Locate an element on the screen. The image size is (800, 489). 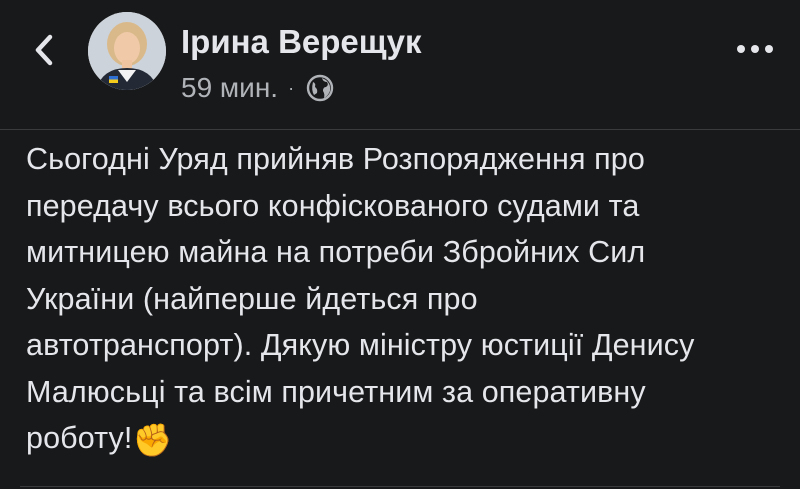
raised-fist-icon: ✊ is located at coordinates (152, 440).